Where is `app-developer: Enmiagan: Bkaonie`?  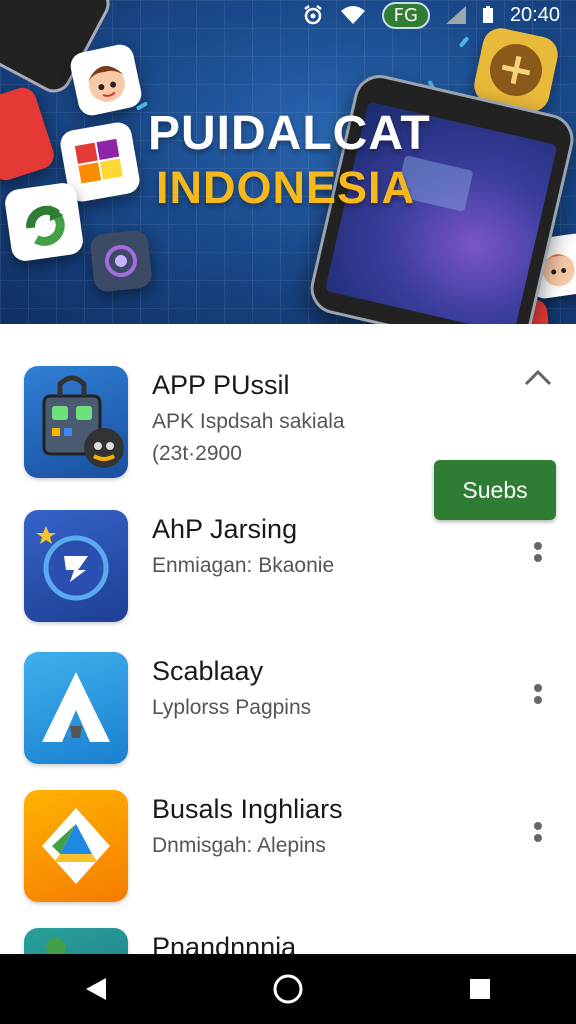 app-developer: Enmiagan: Bkaonie is located at coordinates (243, 565).